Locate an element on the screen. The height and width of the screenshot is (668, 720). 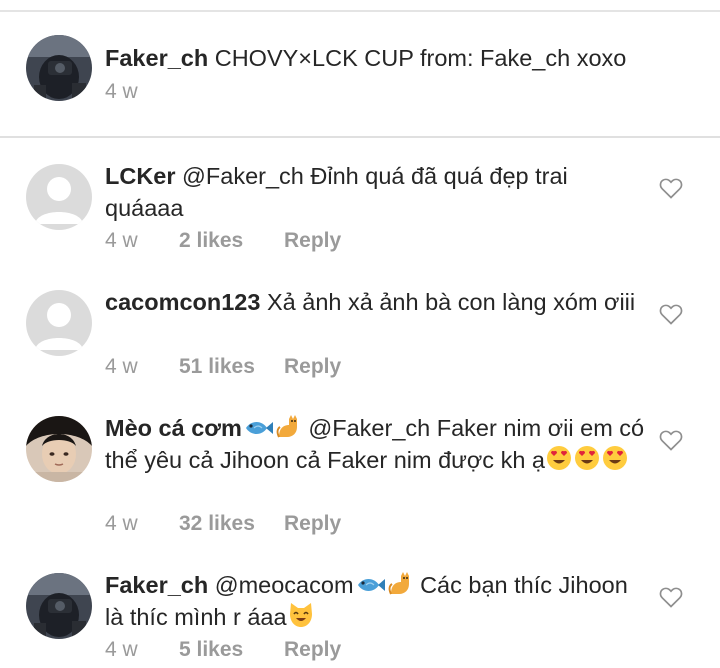
caption-timestamp: 4 w is located at coordinates (121, 91).